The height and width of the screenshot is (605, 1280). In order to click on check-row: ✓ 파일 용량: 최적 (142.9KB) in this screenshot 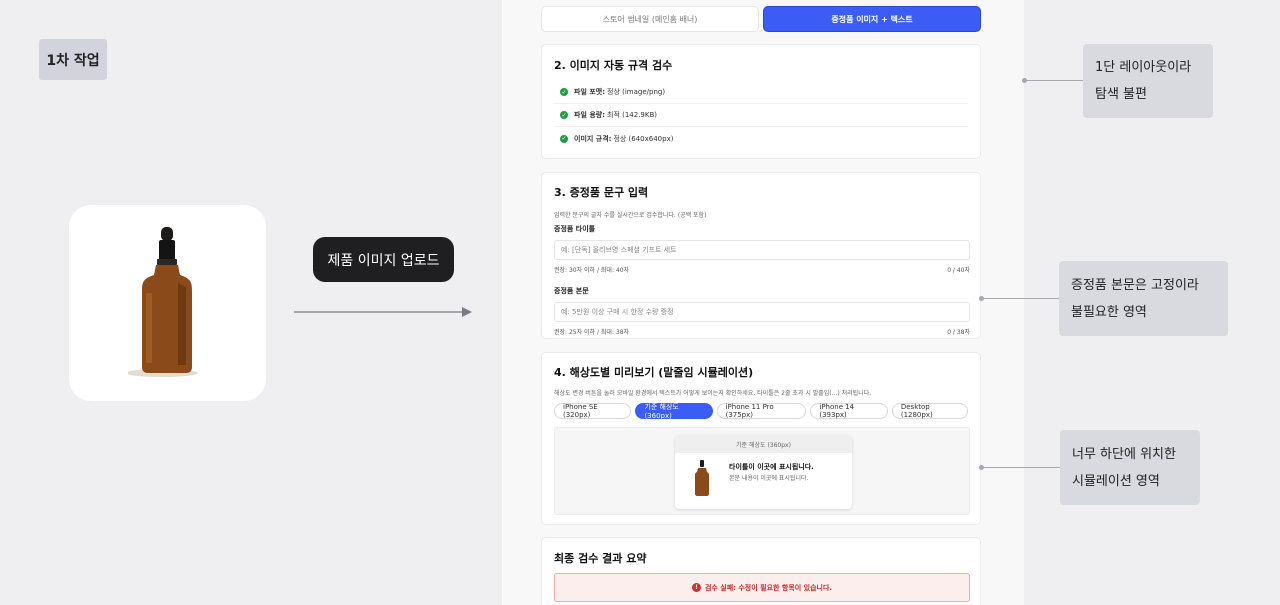, I will do `click(761, 115)`.